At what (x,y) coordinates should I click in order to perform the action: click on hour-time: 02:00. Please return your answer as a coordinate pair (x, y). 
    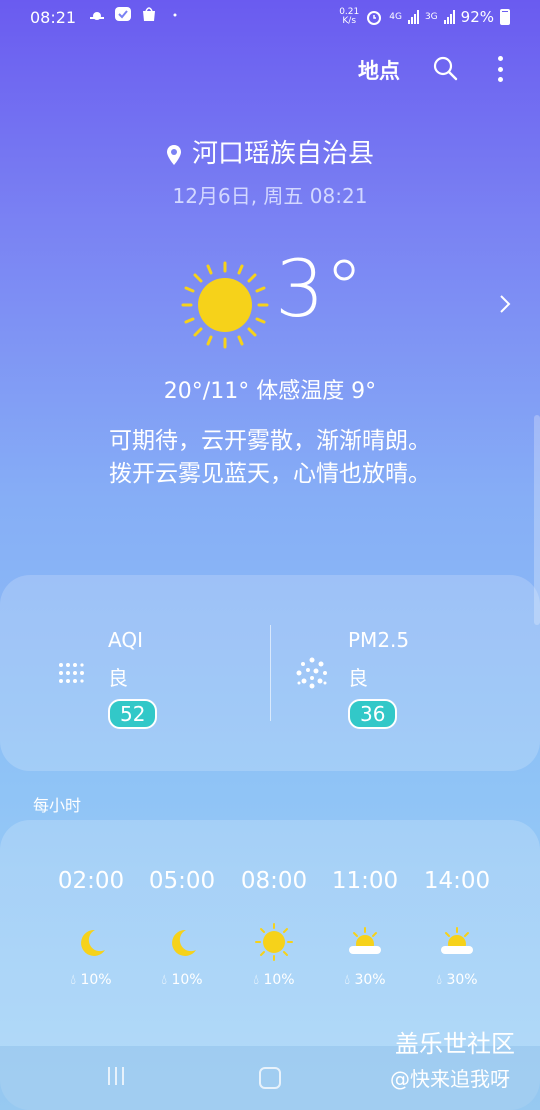
    Looking at the image, I should click on (91, 881).